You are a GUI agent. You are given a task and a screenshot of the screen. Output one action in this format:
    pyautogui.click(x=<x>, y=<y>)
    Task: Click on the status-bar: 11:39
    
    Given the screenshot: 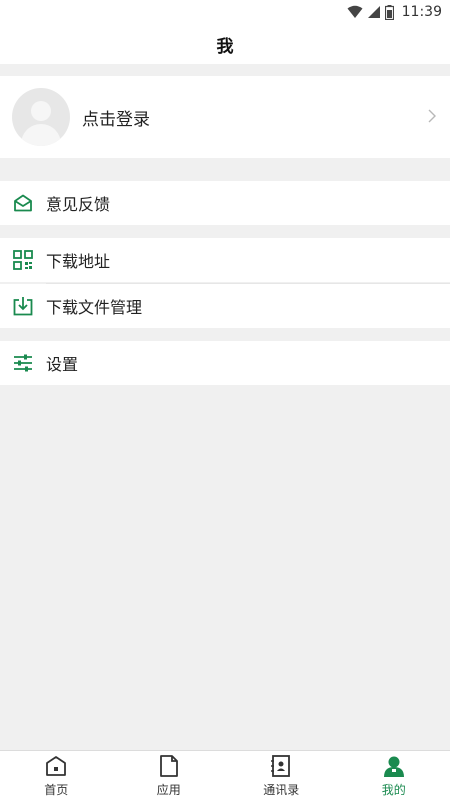 What is the action you would take?
    pyautogui.click(x=225, y=12)
    